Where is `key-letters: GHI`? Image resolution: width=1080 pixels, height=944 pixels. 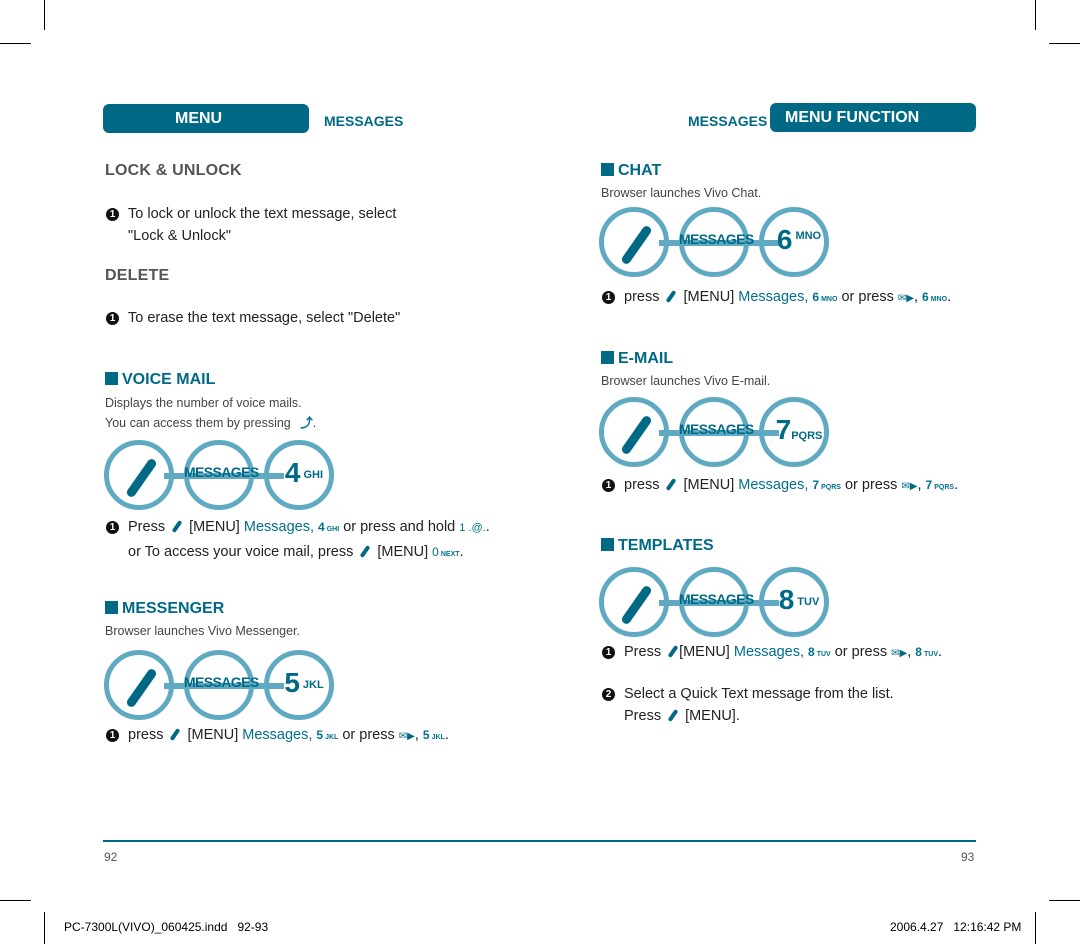 key-letters: GHI is located at coordinates (333, 529).